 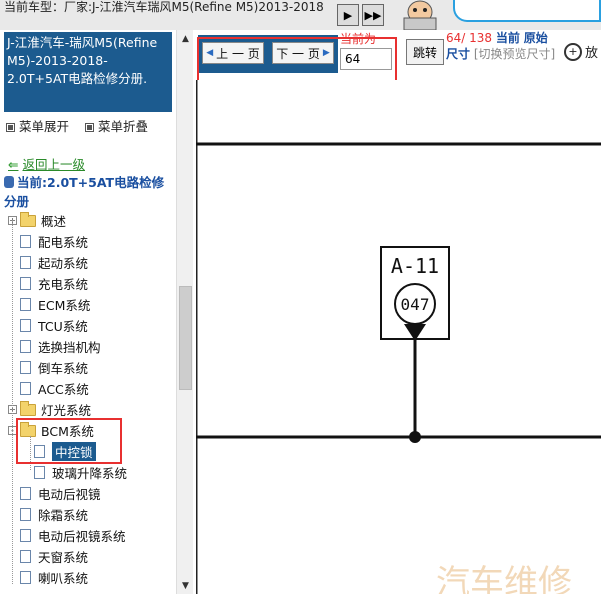 What do you see at coordinates (185, 338) in the screenshot?
I see `scroll-thumb` at bounding box center [185, 338].